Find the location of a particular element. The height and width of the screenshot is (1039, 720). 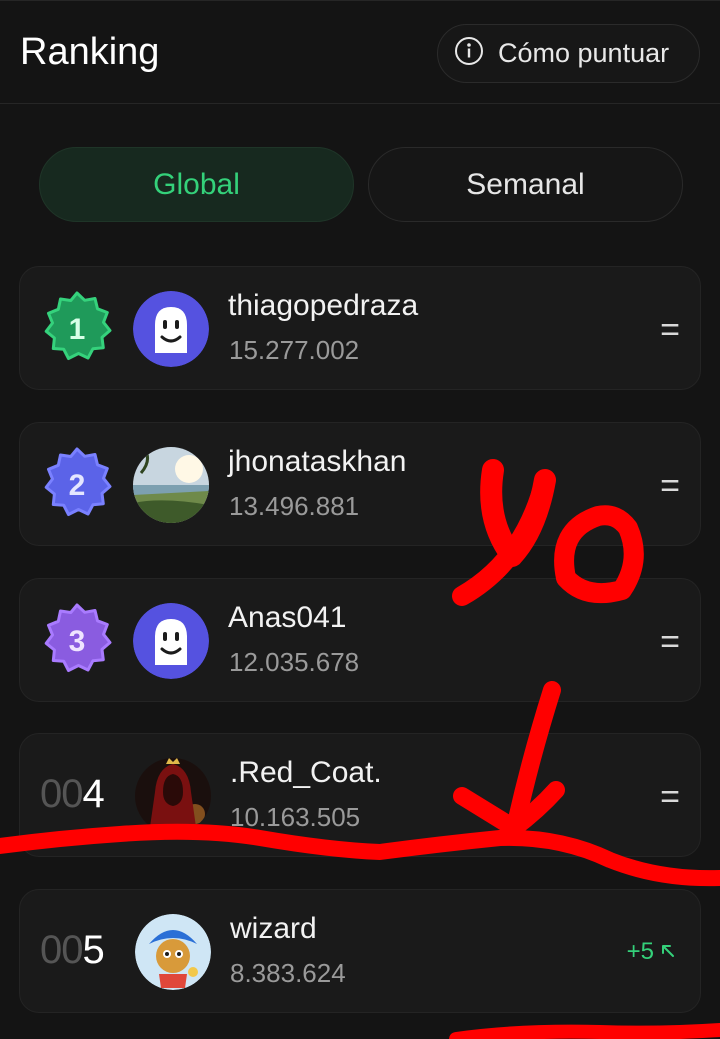

ranking-row: 005 wizard 8.383.624 +5 is located at coordinates (360, 951).